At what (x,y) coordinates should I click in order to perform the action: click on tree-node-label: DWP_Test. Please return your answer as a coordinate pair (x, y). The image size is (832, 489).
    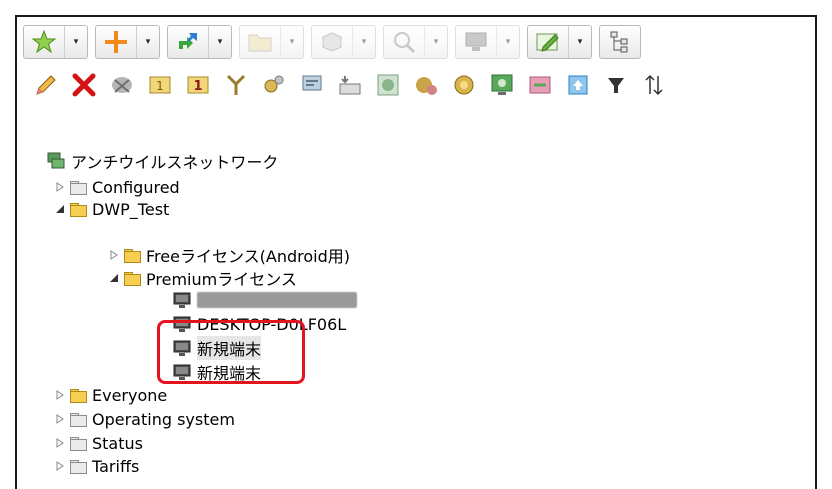
    Looking at the image, I should click on (131, 209).